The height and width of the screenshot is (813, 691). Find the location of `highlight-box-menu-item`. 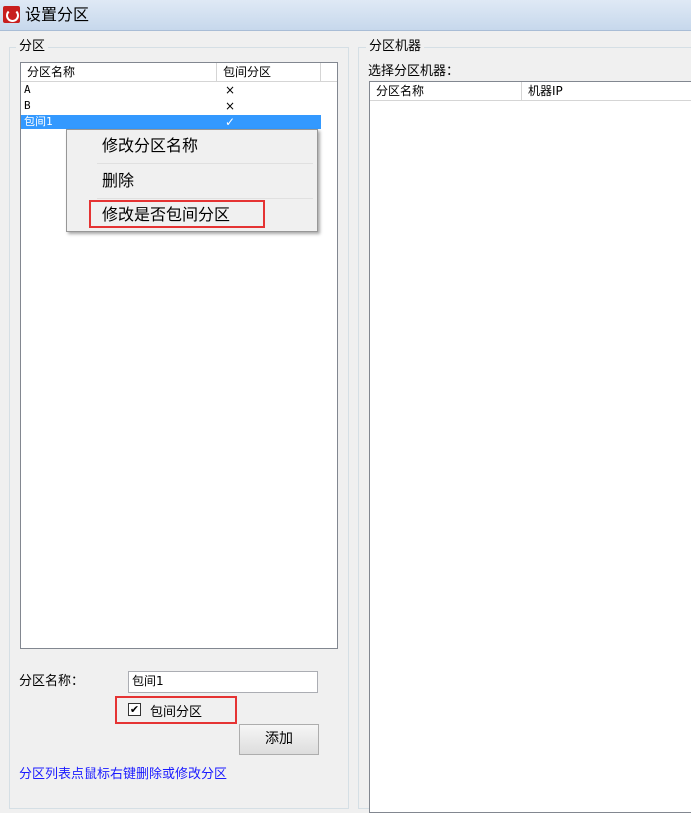

highlight-box-menu-item is located at coordinates (177, 214).